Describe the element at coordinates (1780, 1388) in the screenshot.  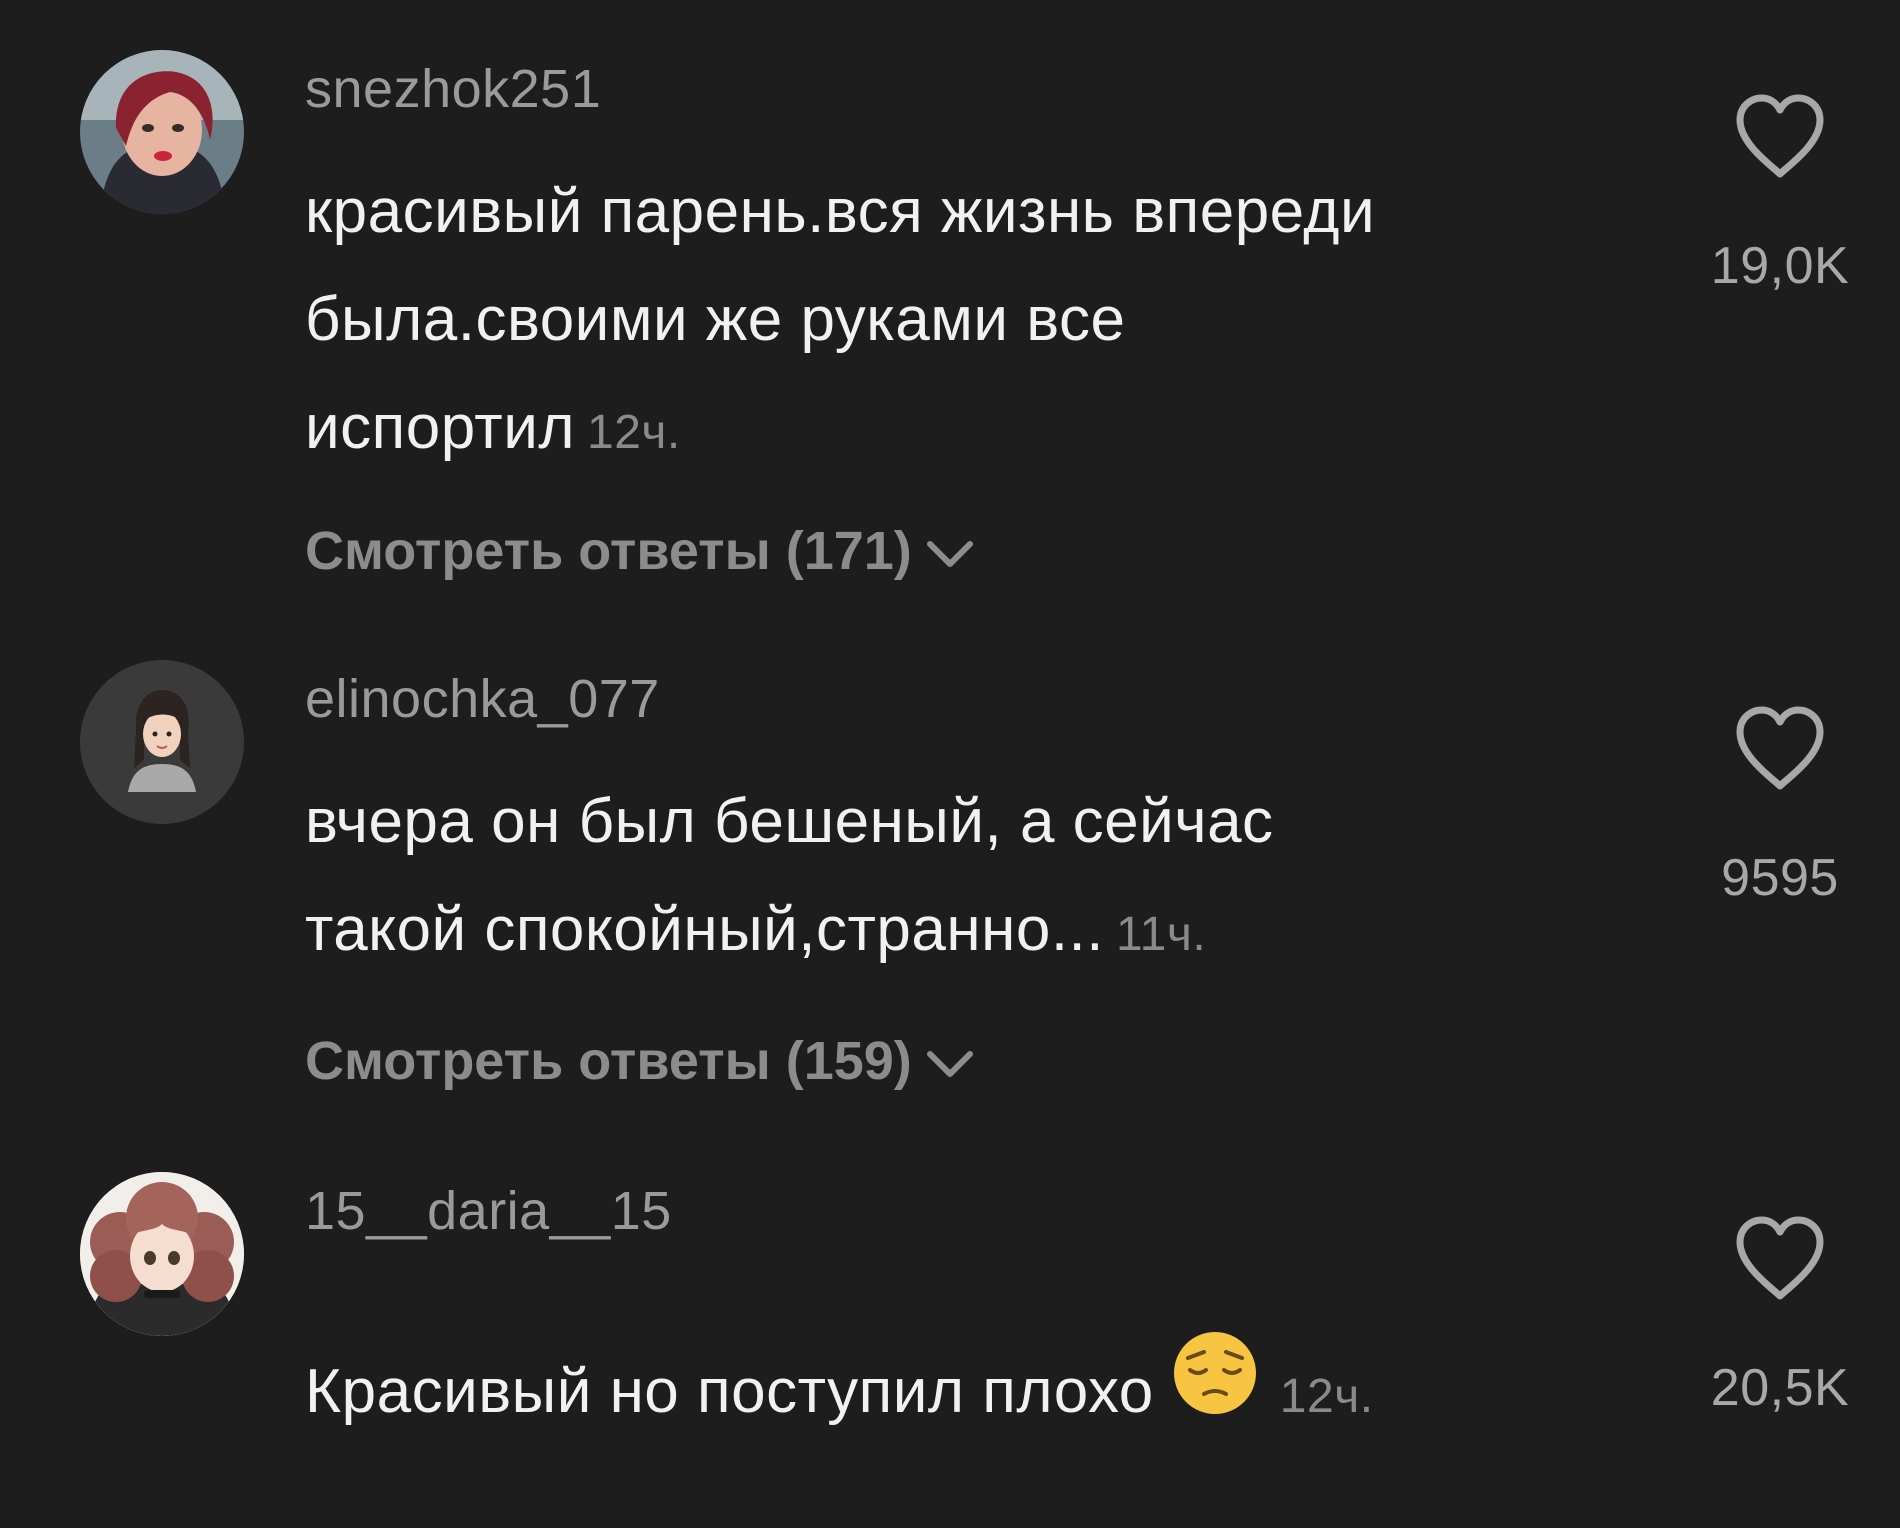
I see `like-count: 20,5K` at that location.